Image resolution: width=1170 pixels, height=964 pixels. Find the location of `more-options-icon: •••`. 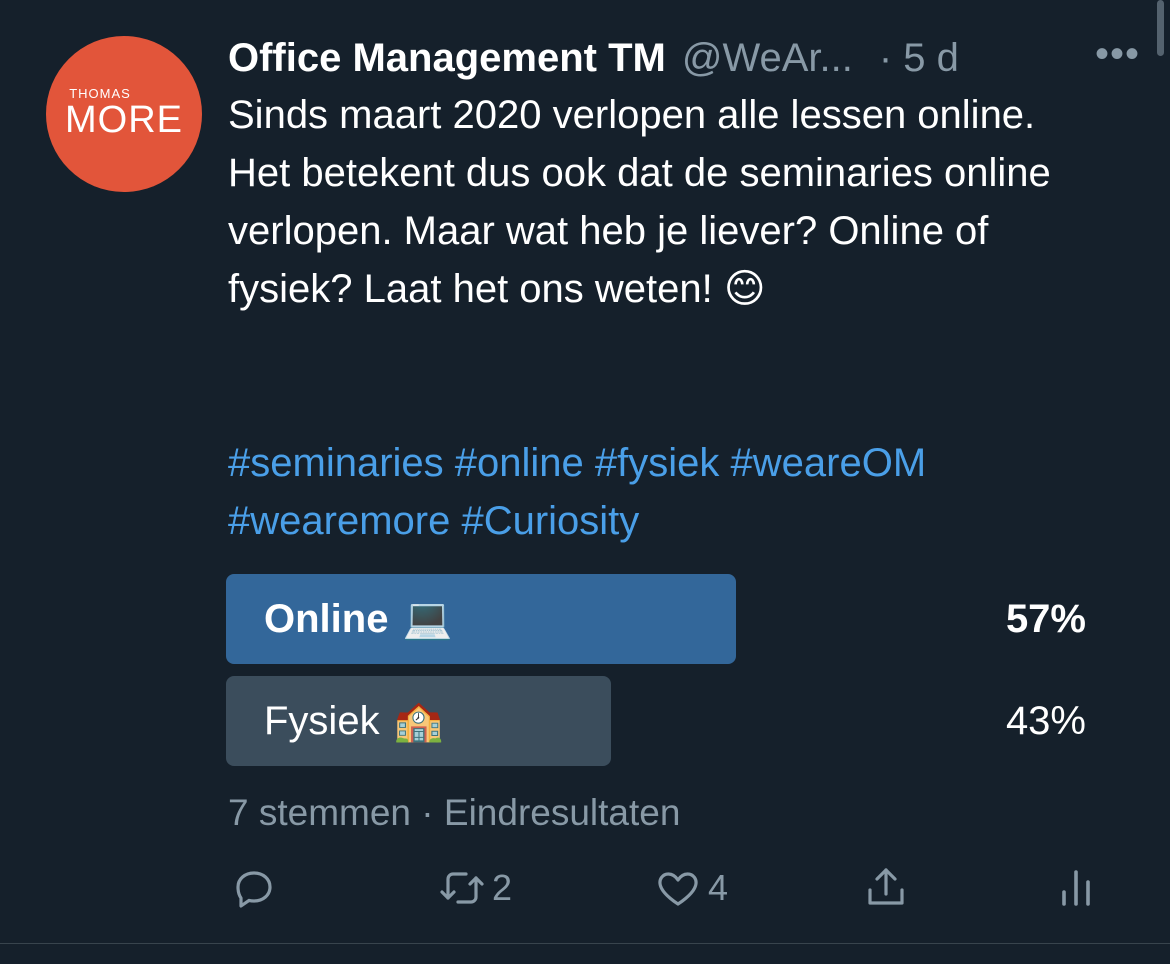

more-options-icon: ••• is located at coordinates (1117, 54).